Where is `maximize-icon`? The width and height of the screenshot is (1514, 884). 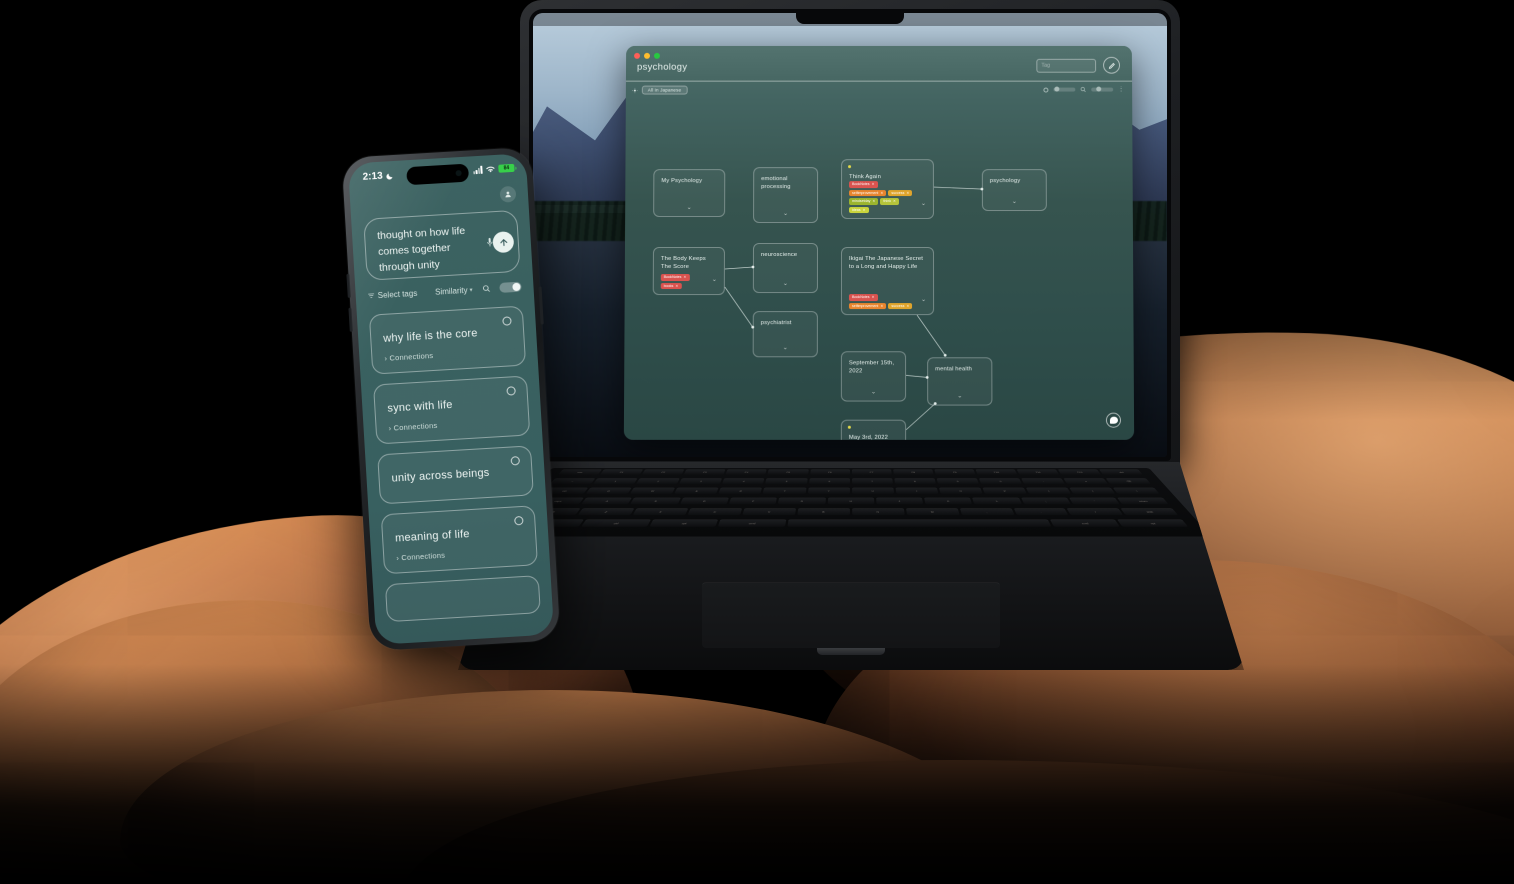 maximize-icon is located at coordinates (656, 55).